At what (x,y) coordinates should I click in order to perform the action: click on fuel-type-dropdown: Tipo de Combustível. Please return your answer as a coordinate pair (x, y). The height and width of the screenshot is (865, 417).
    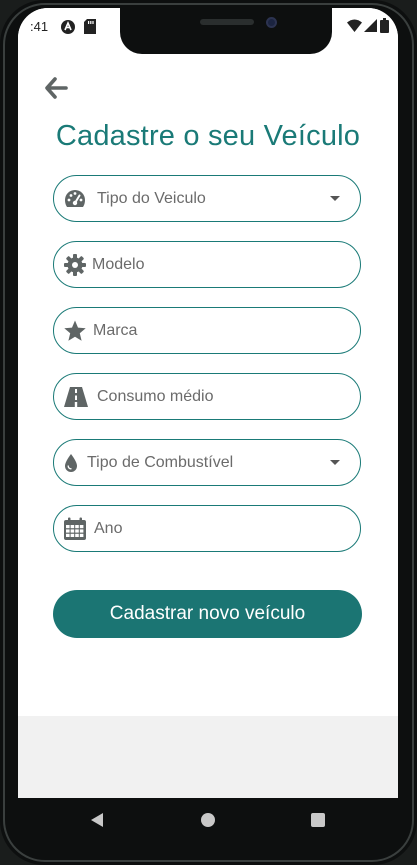
    Looking at the image, I should click on (207, 462).